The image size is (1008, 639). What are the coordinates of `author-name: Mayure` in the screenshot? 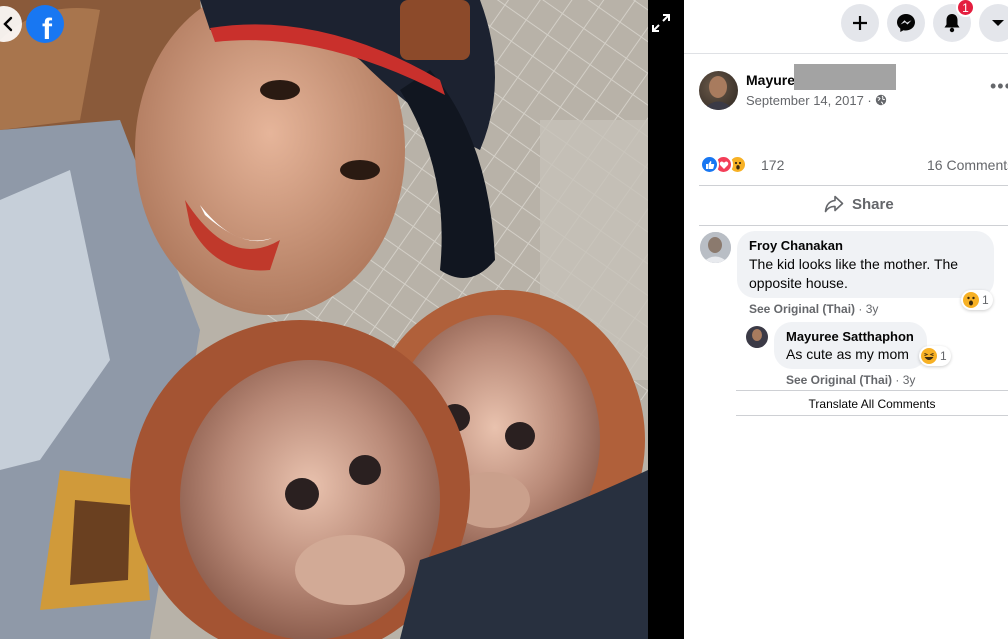 It's located at (770, 80).